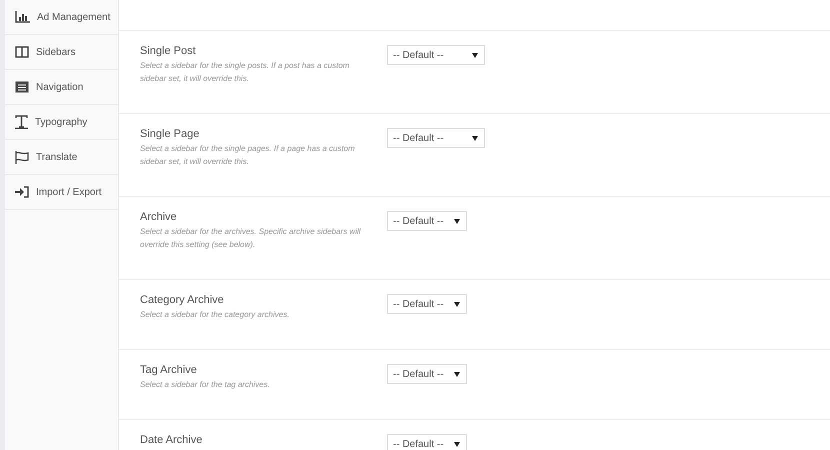 Image resolution: width=830 pixels, height=450 pixels. I want to click on setting-description: Select a sidebar for the tag archives., so click(205, 385).